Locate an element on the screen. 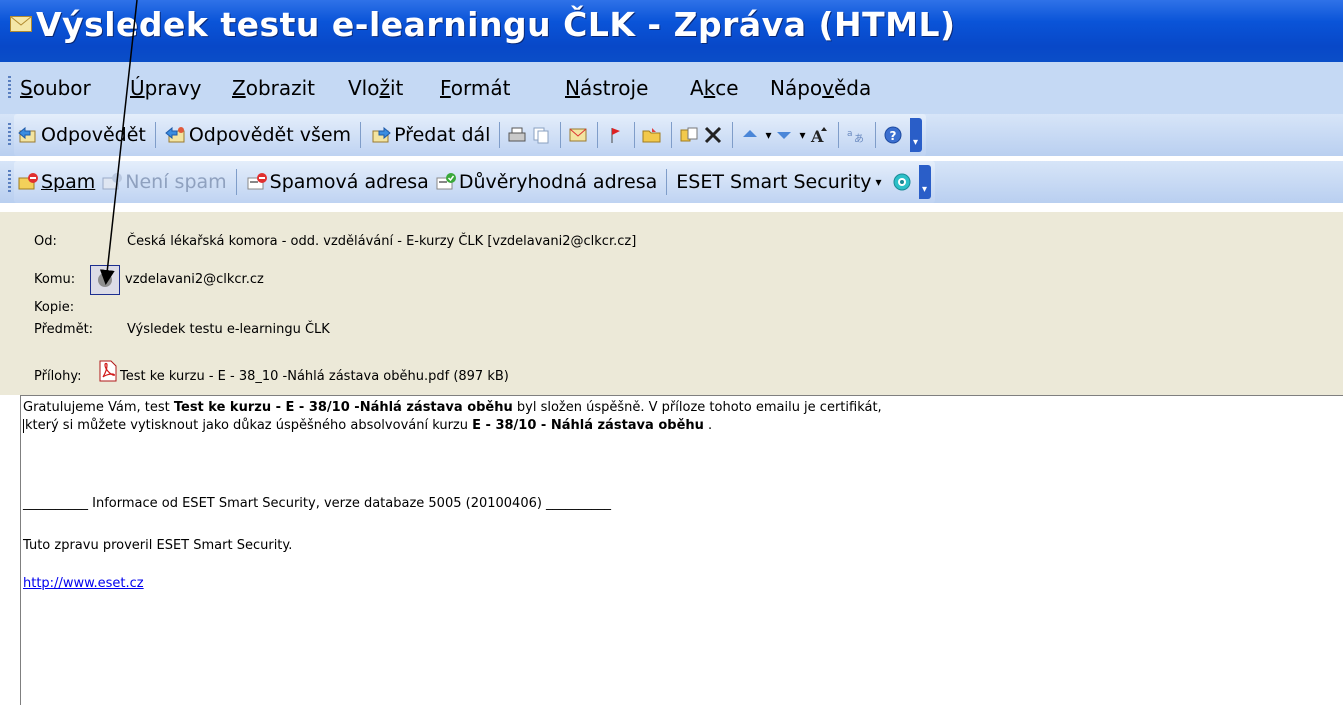 The height and width of the screenshot is (705, 1343). spam-label: Spam is located at coordinates (68, 182).